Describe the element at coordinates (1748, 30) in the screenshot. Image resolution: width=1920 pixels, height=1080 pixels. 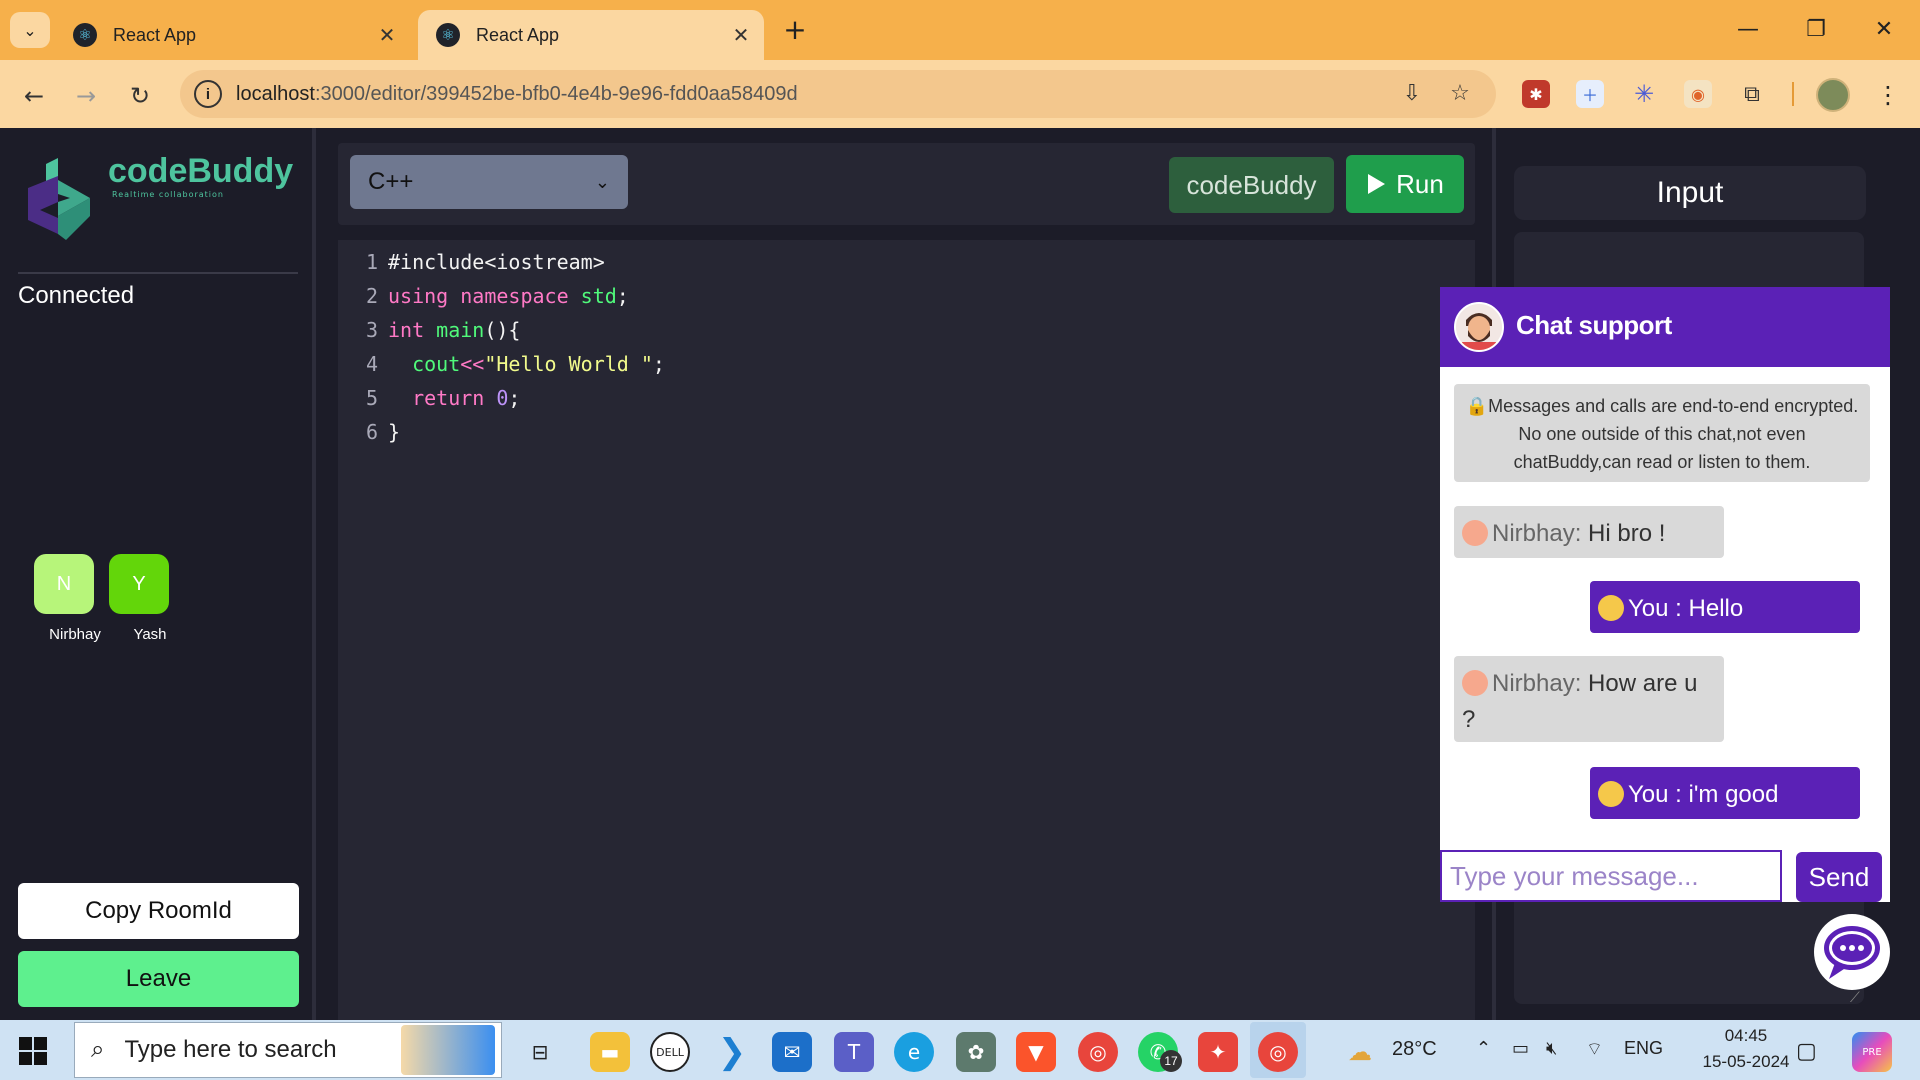
I see `minimize-button: —` at that location.